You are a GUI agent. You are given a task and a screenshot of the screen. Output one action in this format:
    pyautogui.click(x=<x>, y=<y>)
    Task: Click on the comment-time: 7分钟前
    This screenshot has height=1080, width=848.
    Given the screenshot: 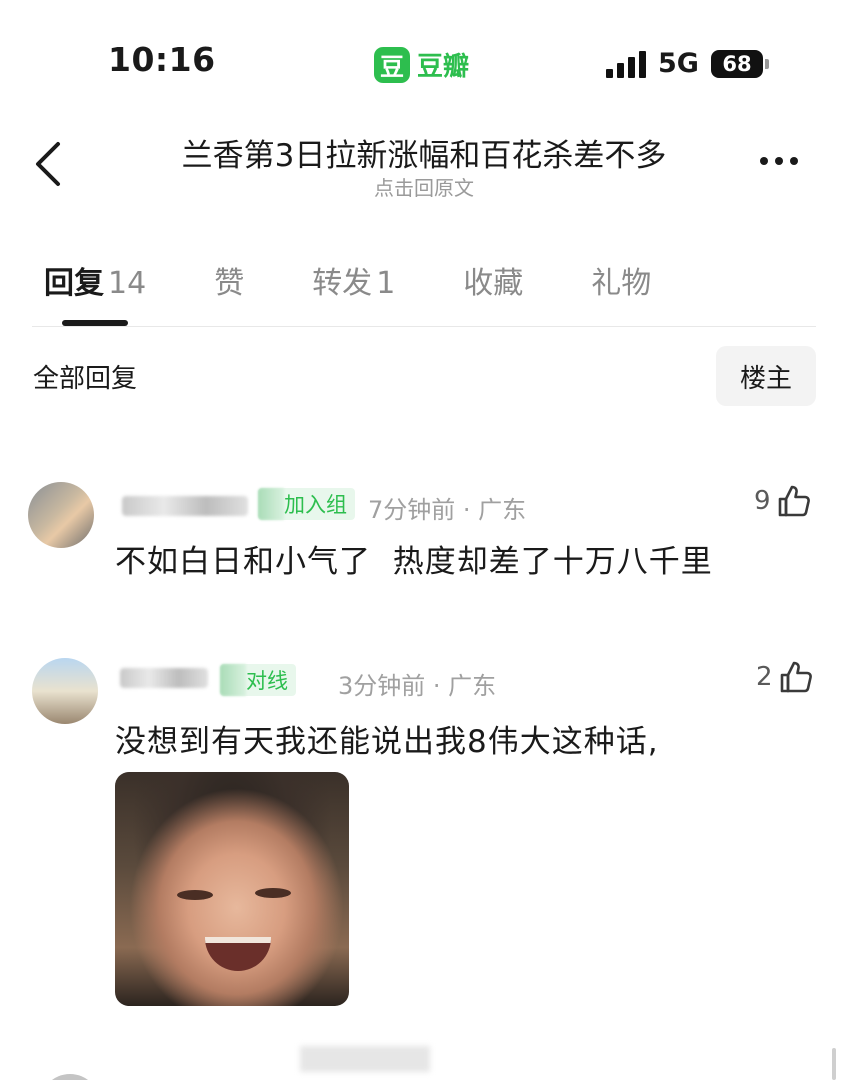 What is the action you would take?
    pyautogui.click(x=412, y=510)
    